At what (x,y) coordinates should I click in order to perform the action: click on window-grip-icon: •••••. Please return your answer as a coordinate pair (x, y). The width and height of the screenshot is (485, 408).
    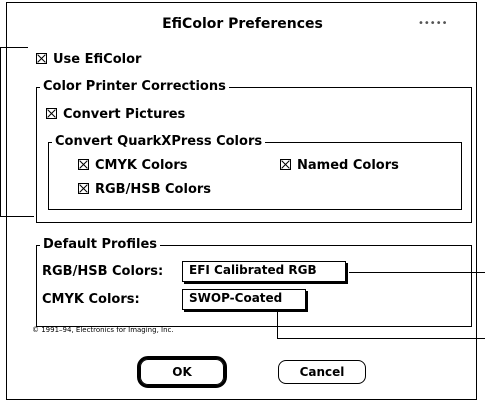
    Looking at the image, I should click on (433, 23).